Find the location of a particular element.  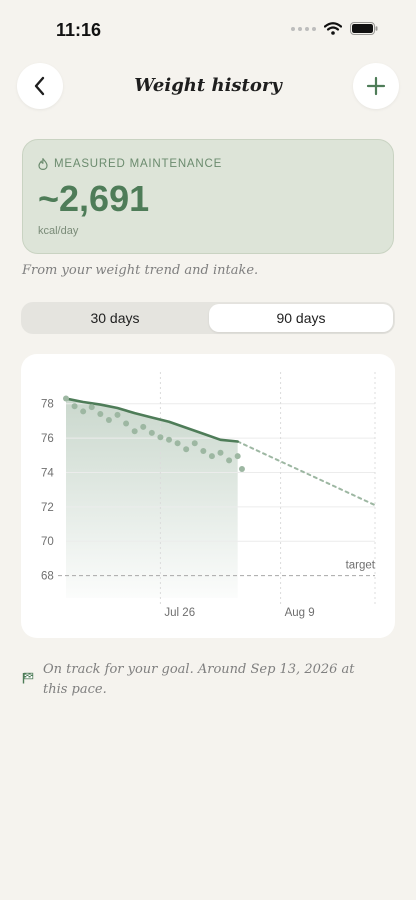

projection-line is located at coordinates (306, 473).